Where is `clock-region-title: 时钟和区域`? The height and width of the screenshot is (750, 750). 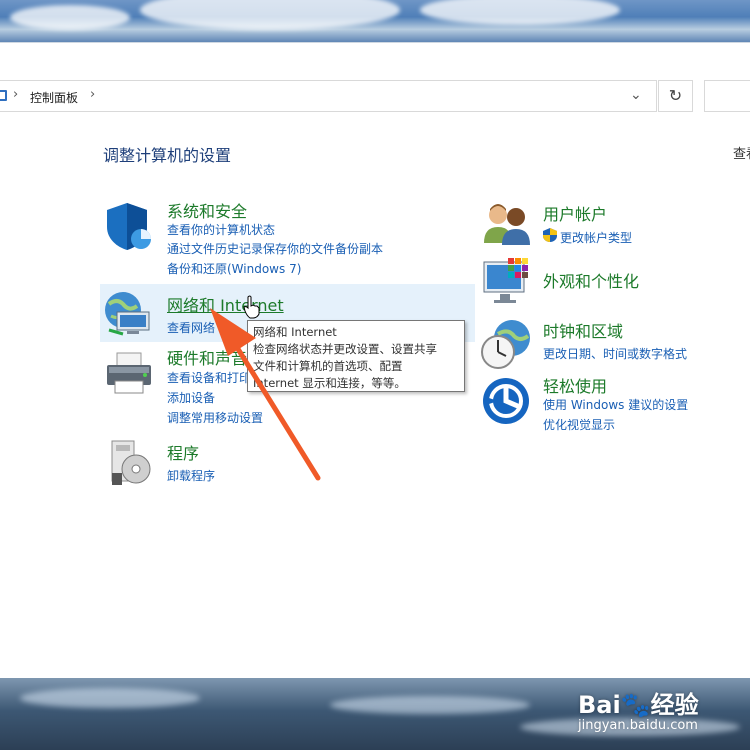
clock-region-title: 时钟和区域 is located at coordinates (583, 330).